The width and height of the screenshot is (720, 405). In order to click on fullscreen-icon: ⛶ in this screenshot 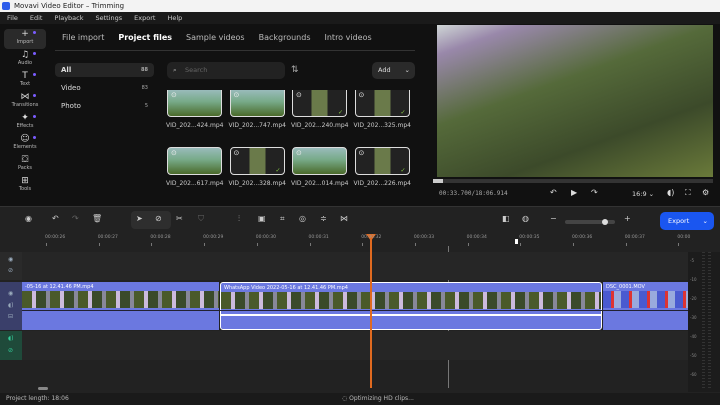, I will do `click(688, 193)`.